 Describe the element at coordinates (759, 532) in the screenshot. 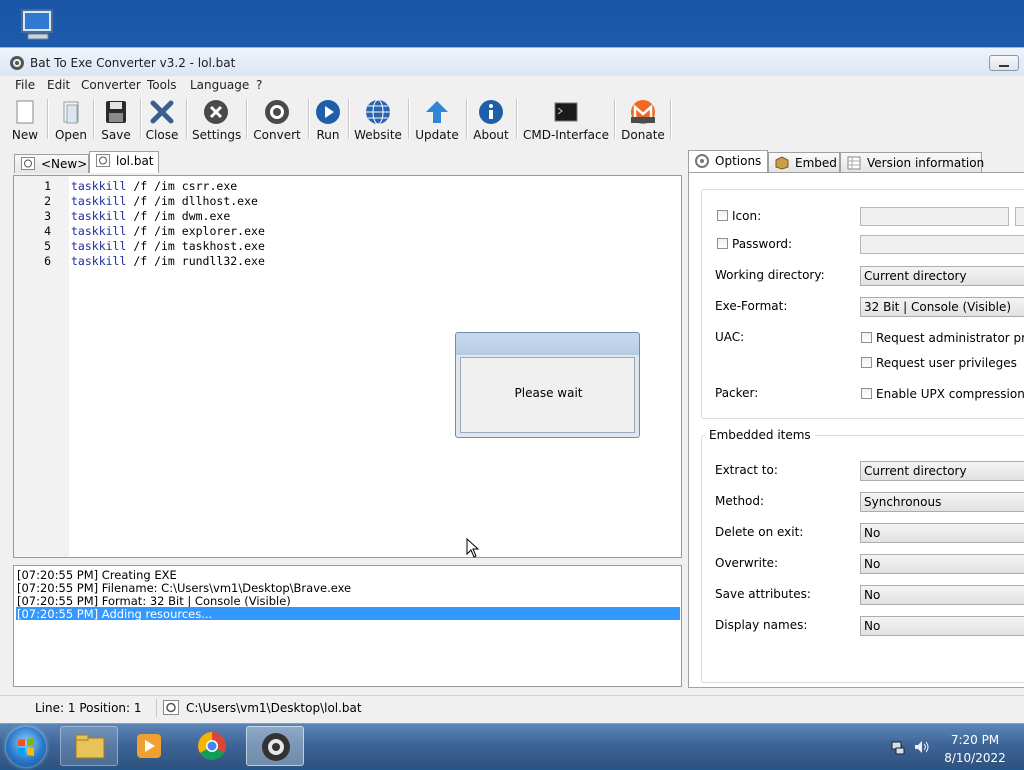

I see `delete-on-exit-label: Delete on exit:` at that location.